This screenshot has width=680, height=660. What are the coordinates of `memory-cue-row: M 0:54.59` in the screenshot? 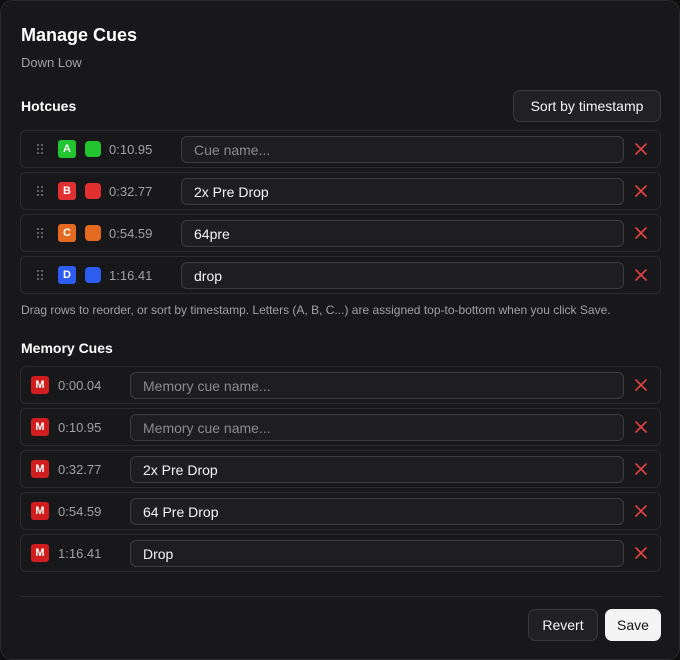 It's located at (340, 511).